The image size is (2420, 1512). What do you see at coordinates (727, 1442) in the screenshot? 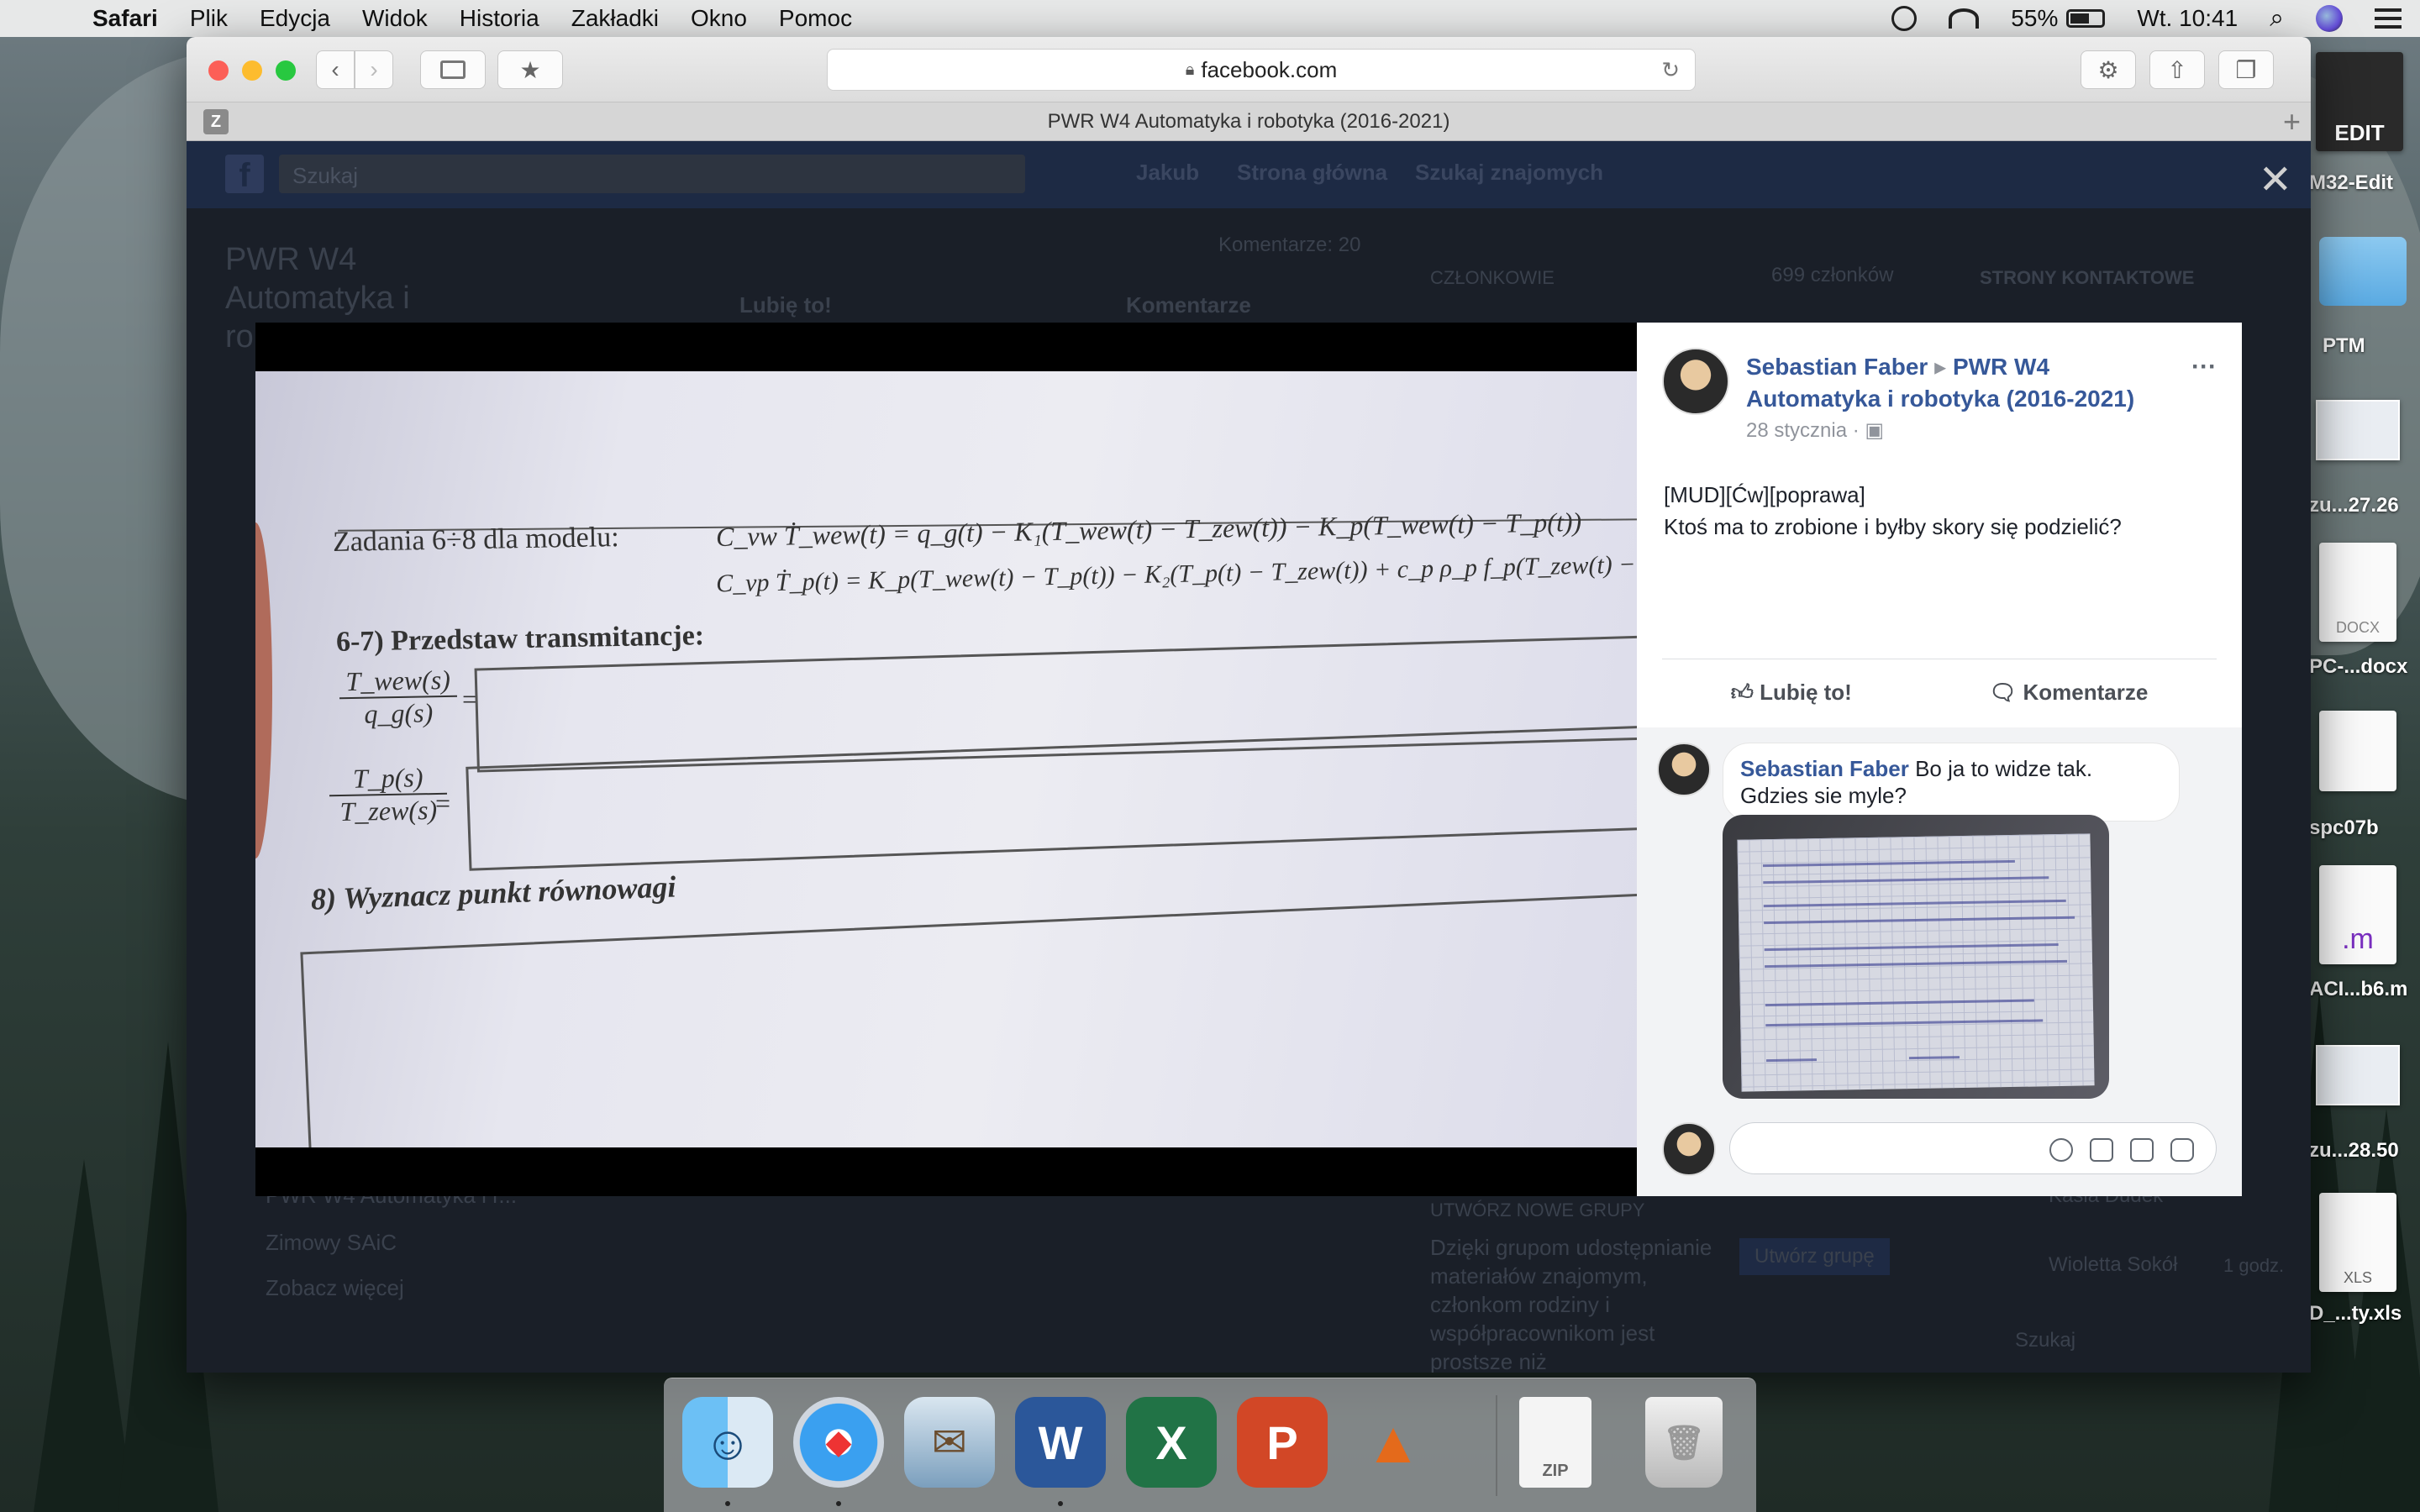
I see `finder-app-icon: ☺` at bounding box center [727, 1442].